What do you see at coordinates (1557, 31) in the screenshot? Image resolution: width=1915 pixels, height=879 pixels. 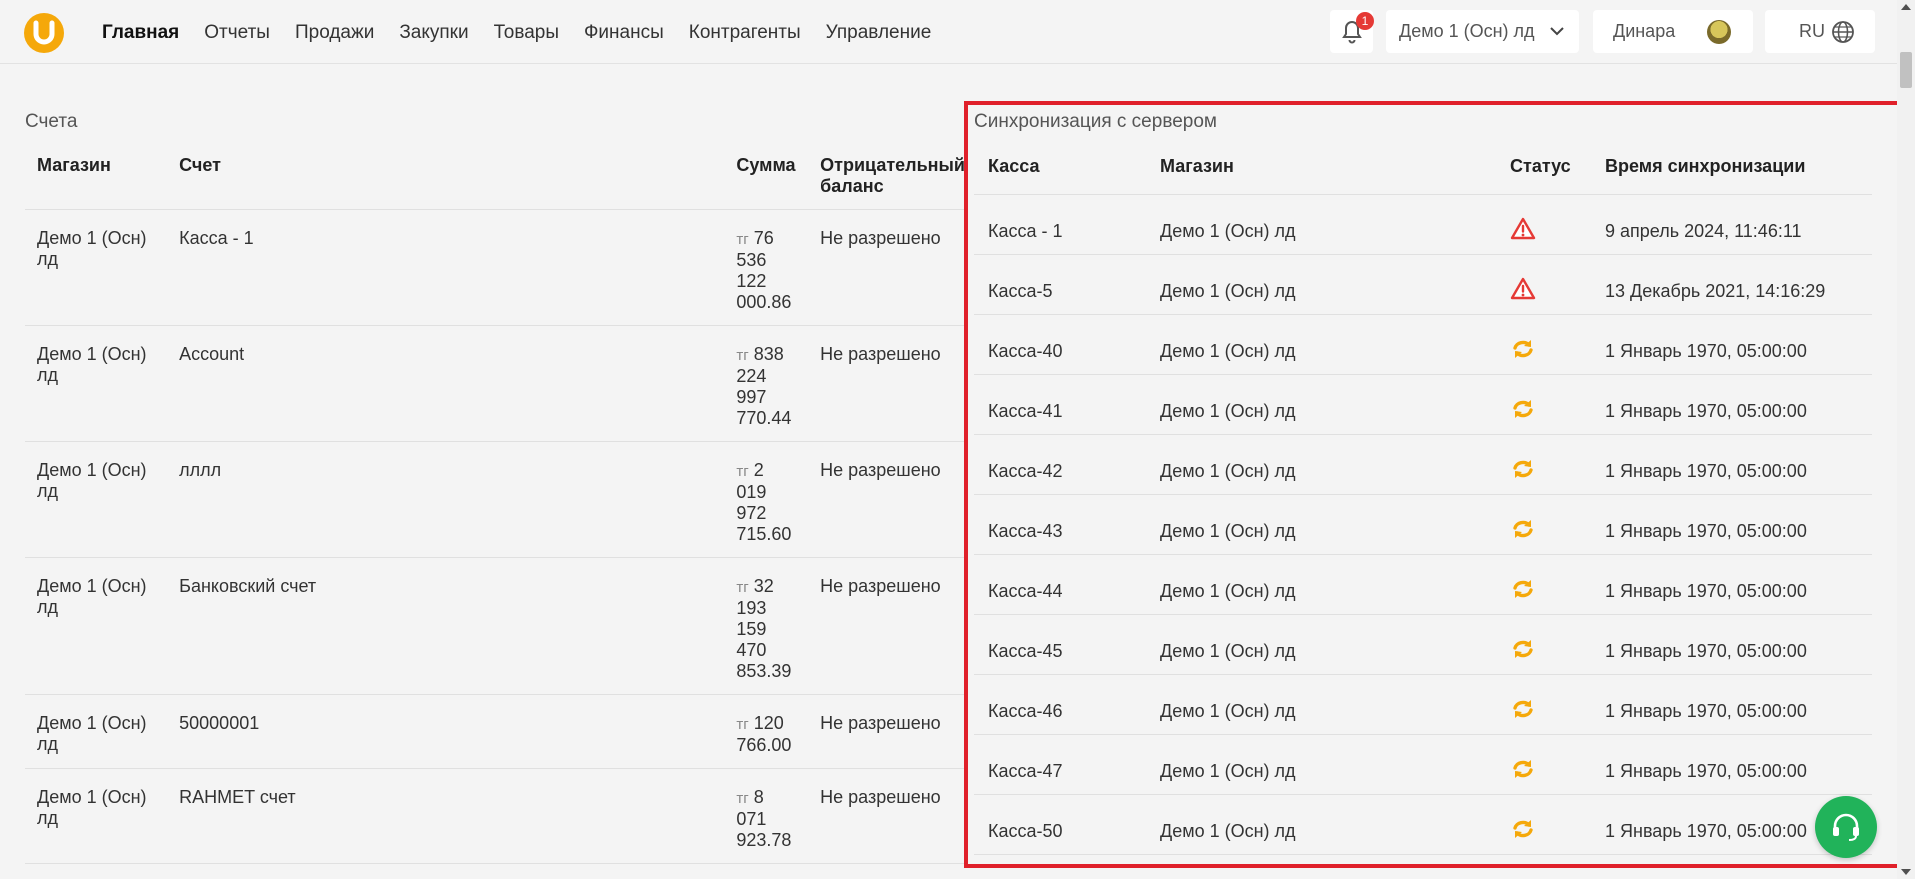 I see `chevron-down-icon` at bounding box center [1557, 31].